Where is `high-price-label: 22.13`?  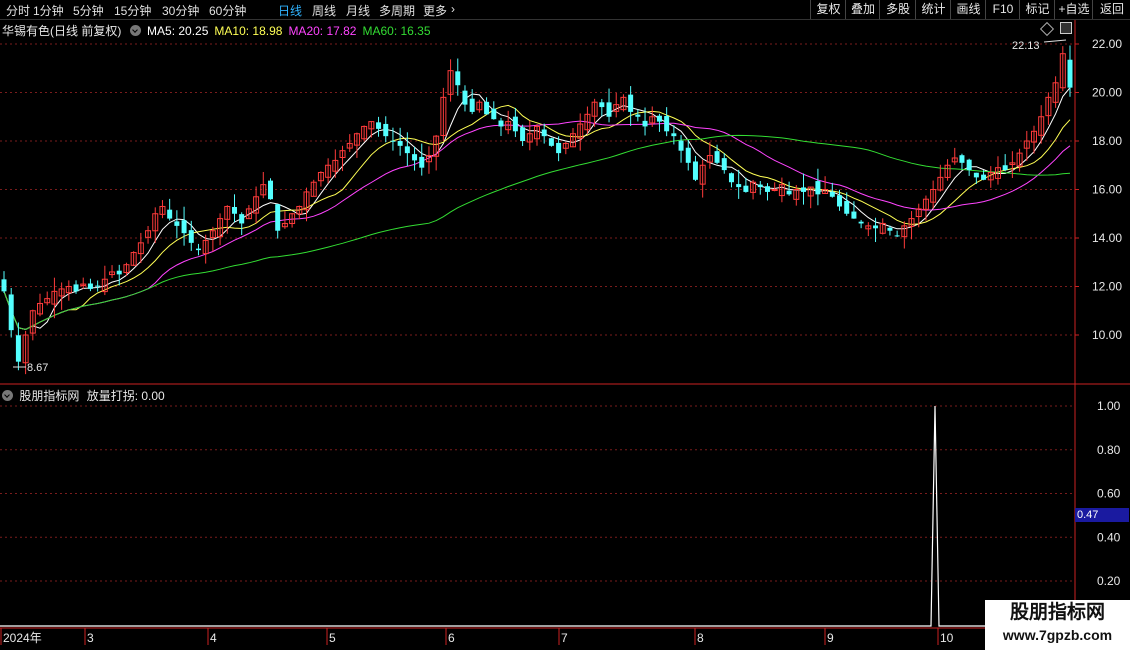 high-price-label: 22.13 is located at coordinates (1026, 46).